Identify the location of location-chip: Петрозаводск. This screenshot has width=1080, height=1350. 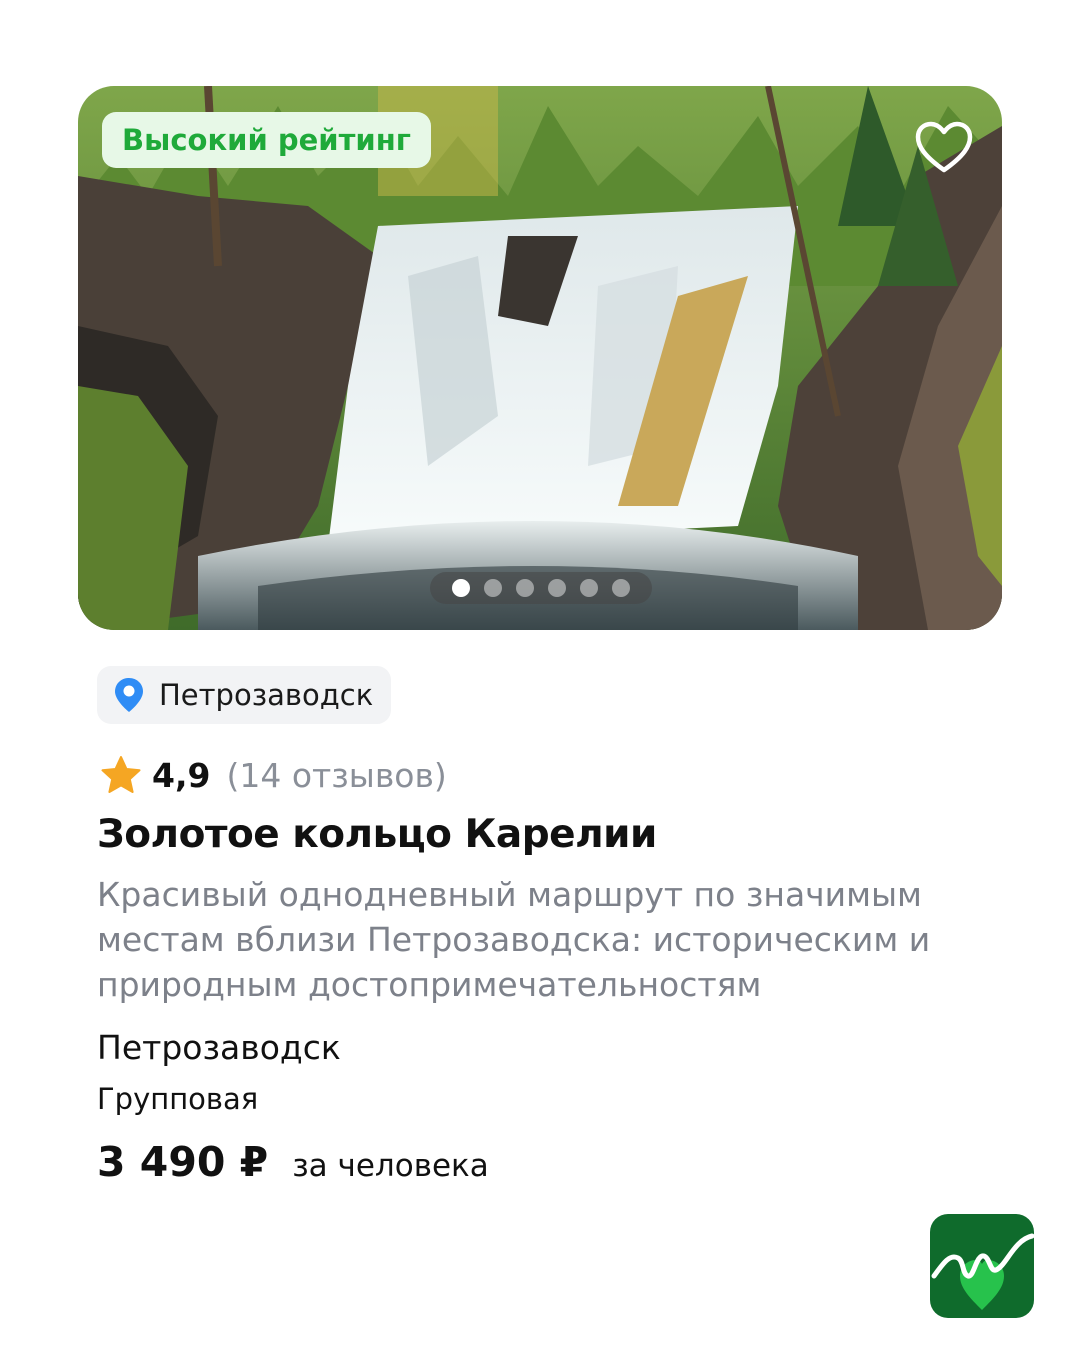
(244, 695).